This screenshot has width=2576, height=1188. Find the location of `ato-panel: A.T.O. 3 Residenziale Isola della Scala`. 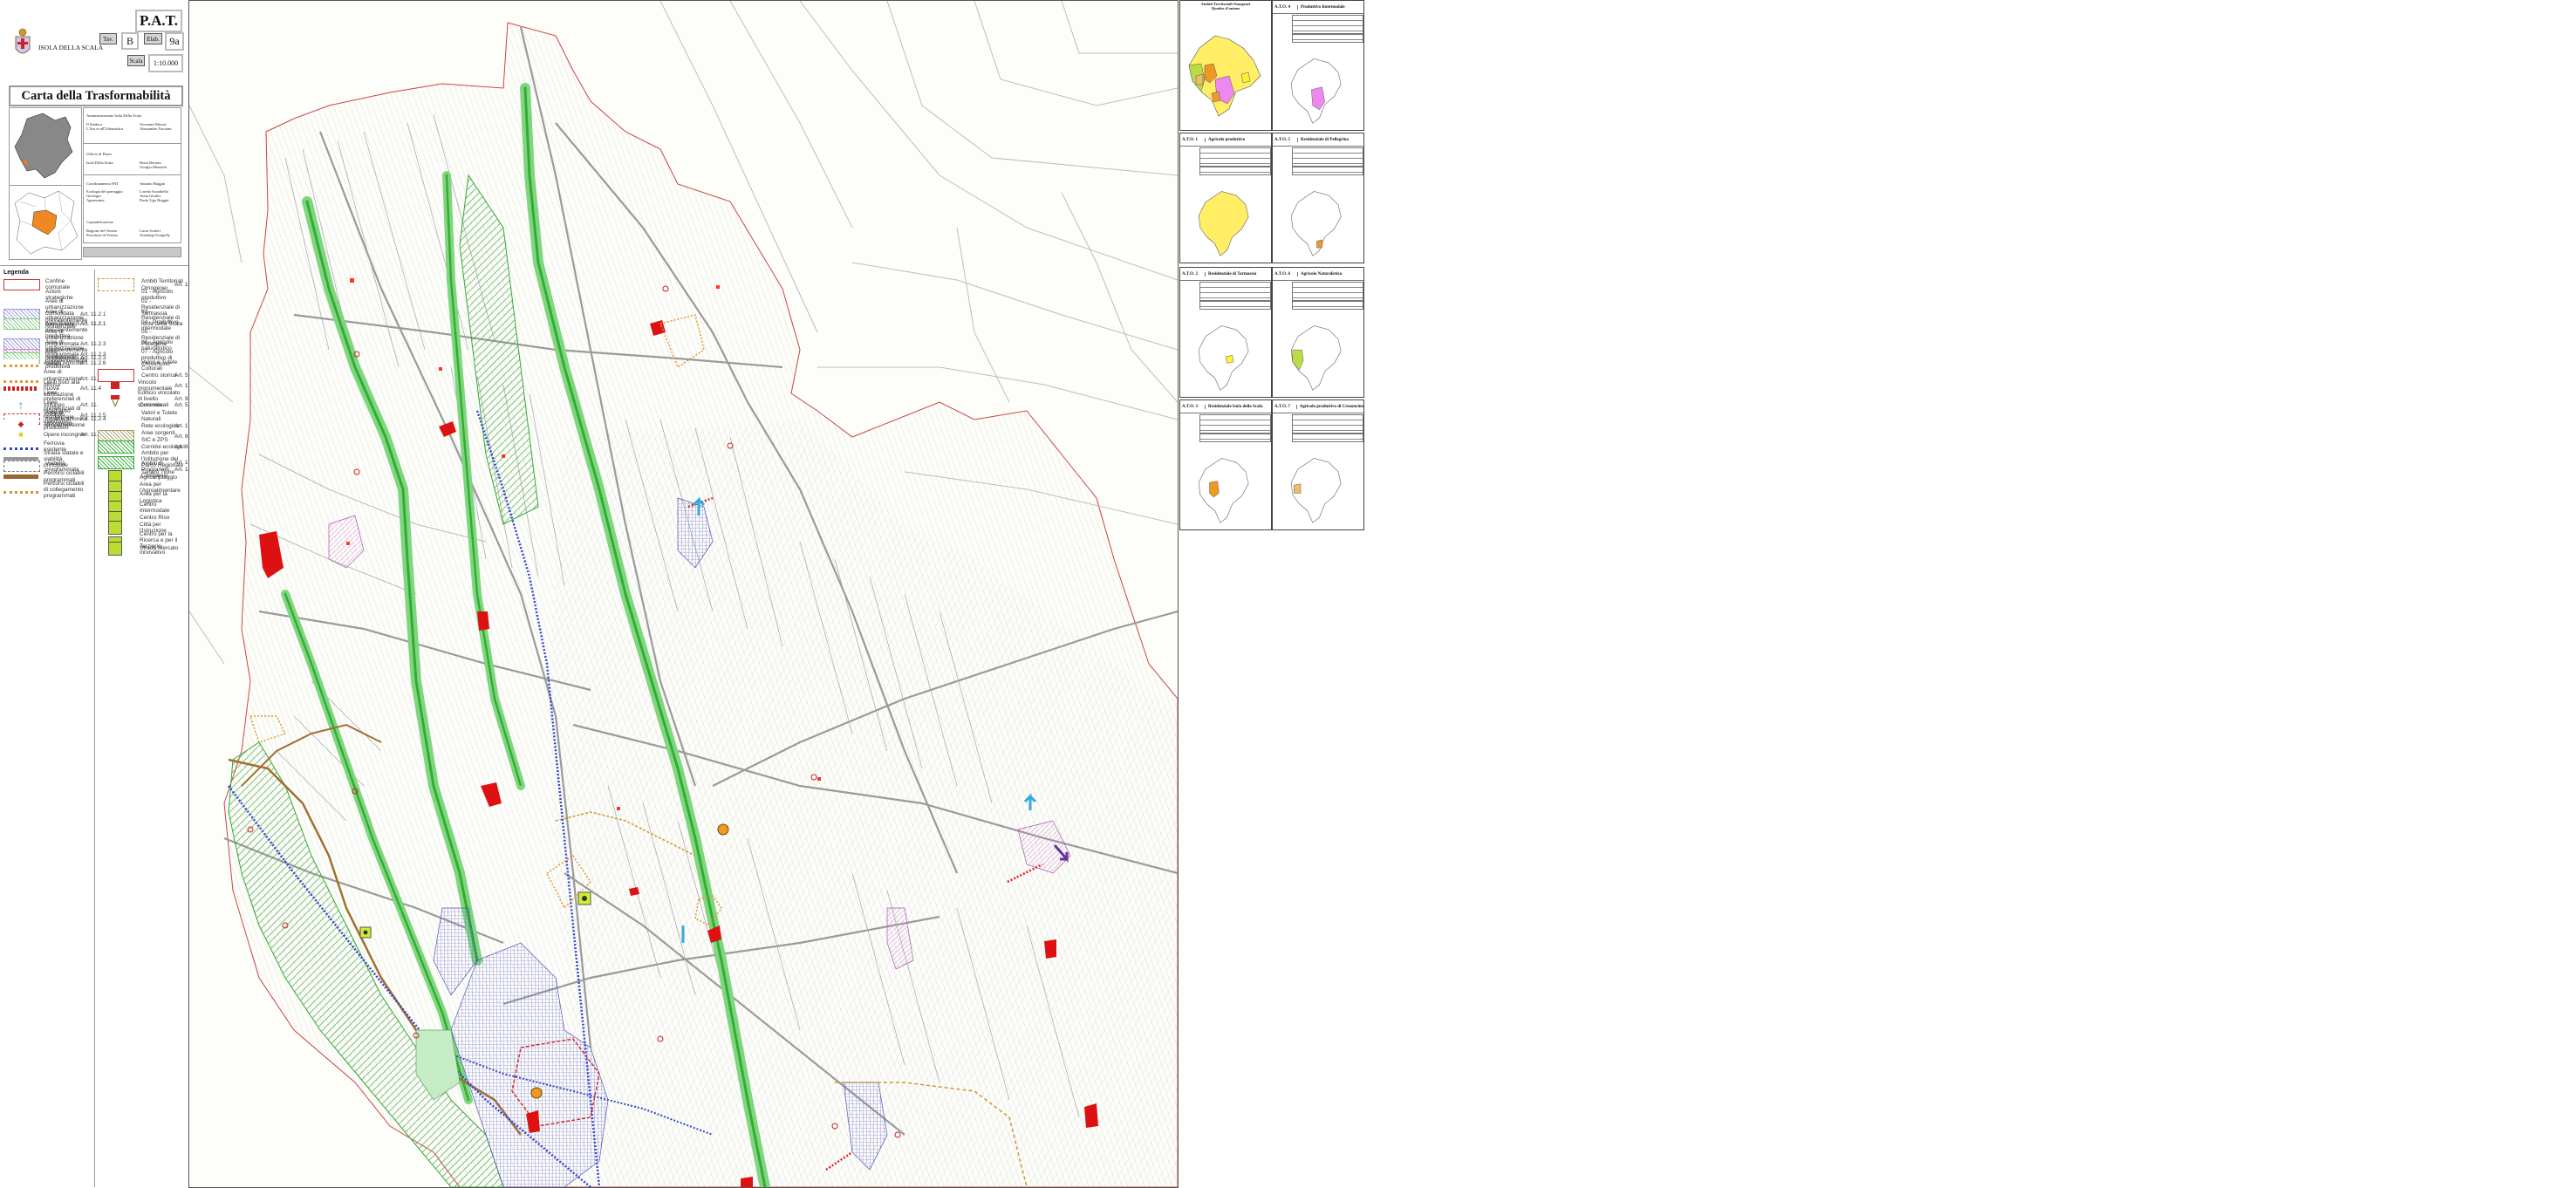

ato-panel: A.T.O. 3 Residenziale Isola della Scala is located at coordinates (1225, 464).